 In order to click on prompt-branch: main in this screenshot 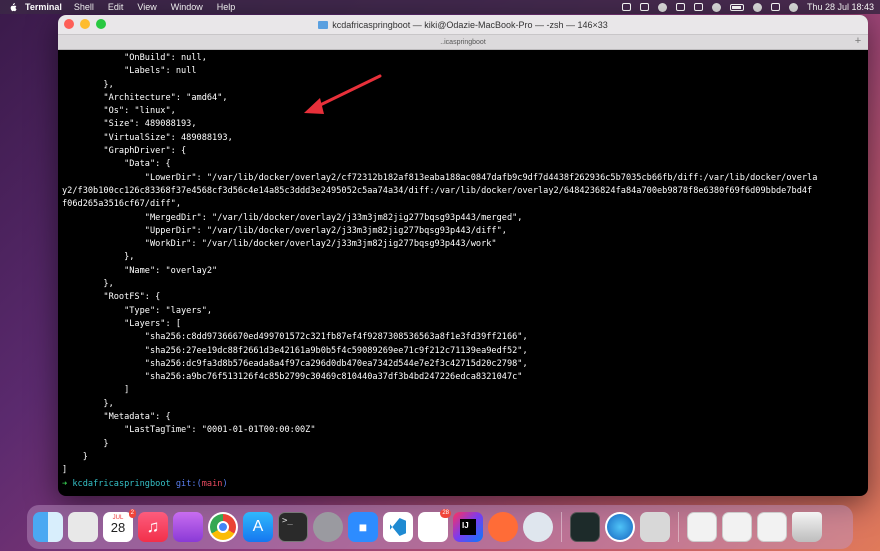, I will do `click(212, 483)`.